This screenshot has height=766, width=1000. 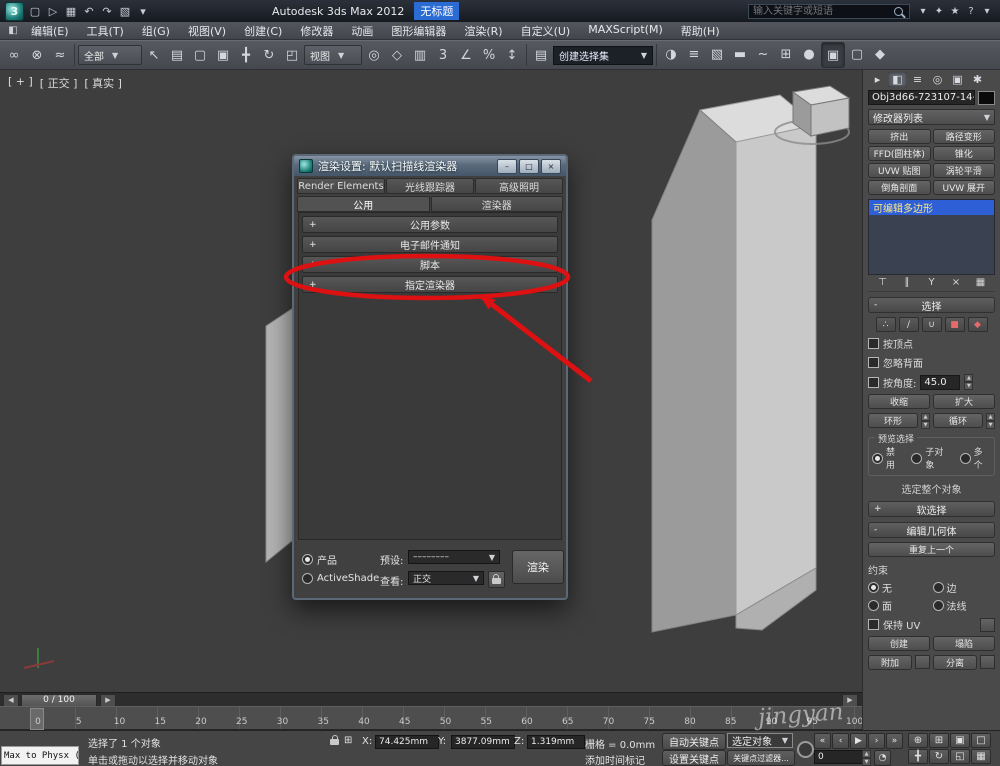 What do you see at coordinates (858, 741) in the screenshot?
I see `play-animation-icon: ▶` at bounding box center [858, 741].